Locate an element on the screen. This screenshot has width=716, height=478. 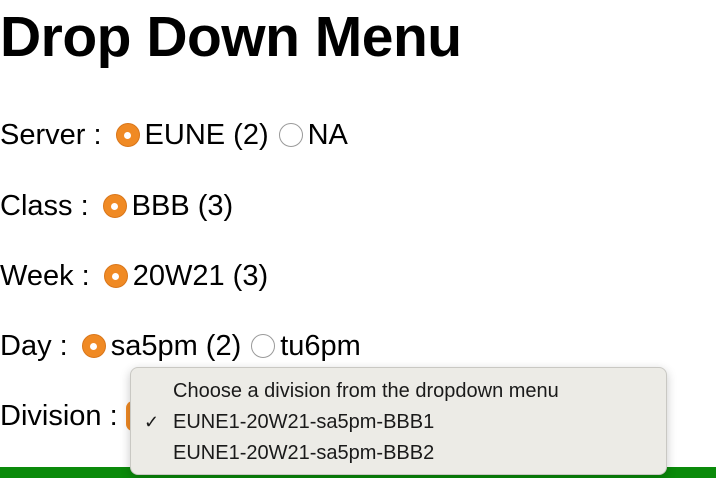
class-row: Class : BBB (3) is located at coordinates (121, 206).